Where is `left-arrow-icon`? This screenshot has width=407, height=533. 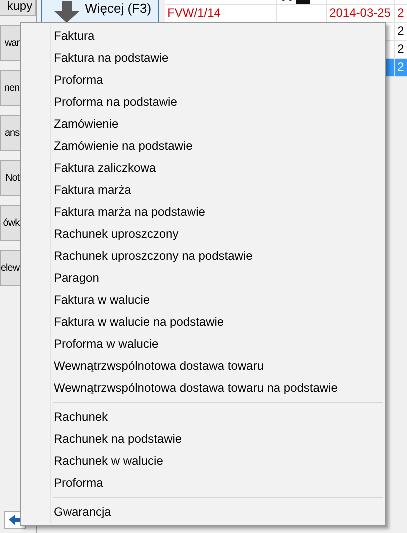
left-arrow-icon is located at coordinates (15, 520).